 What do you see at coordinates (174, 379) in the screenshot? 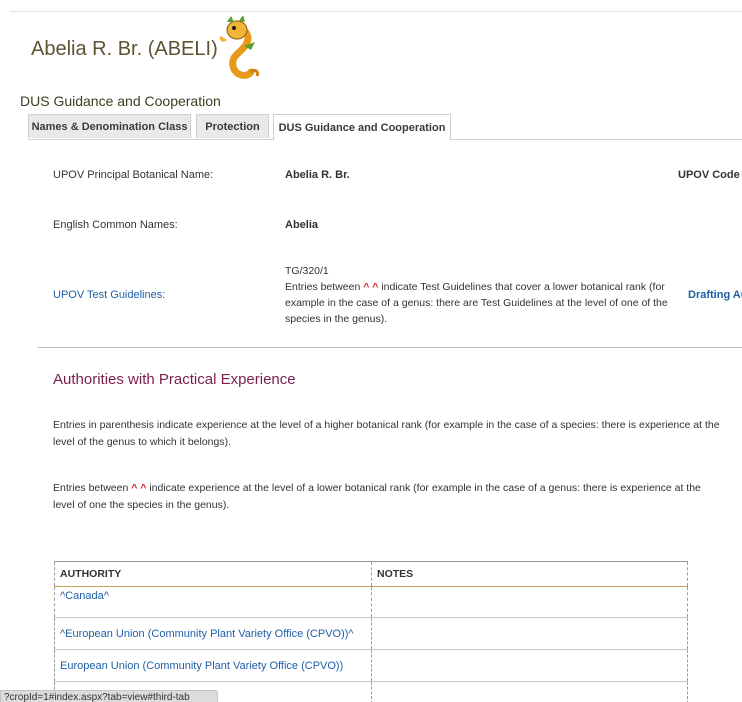
I see `authorities-title: Authorities with Practical Experience` at bounding box center [174, 379].